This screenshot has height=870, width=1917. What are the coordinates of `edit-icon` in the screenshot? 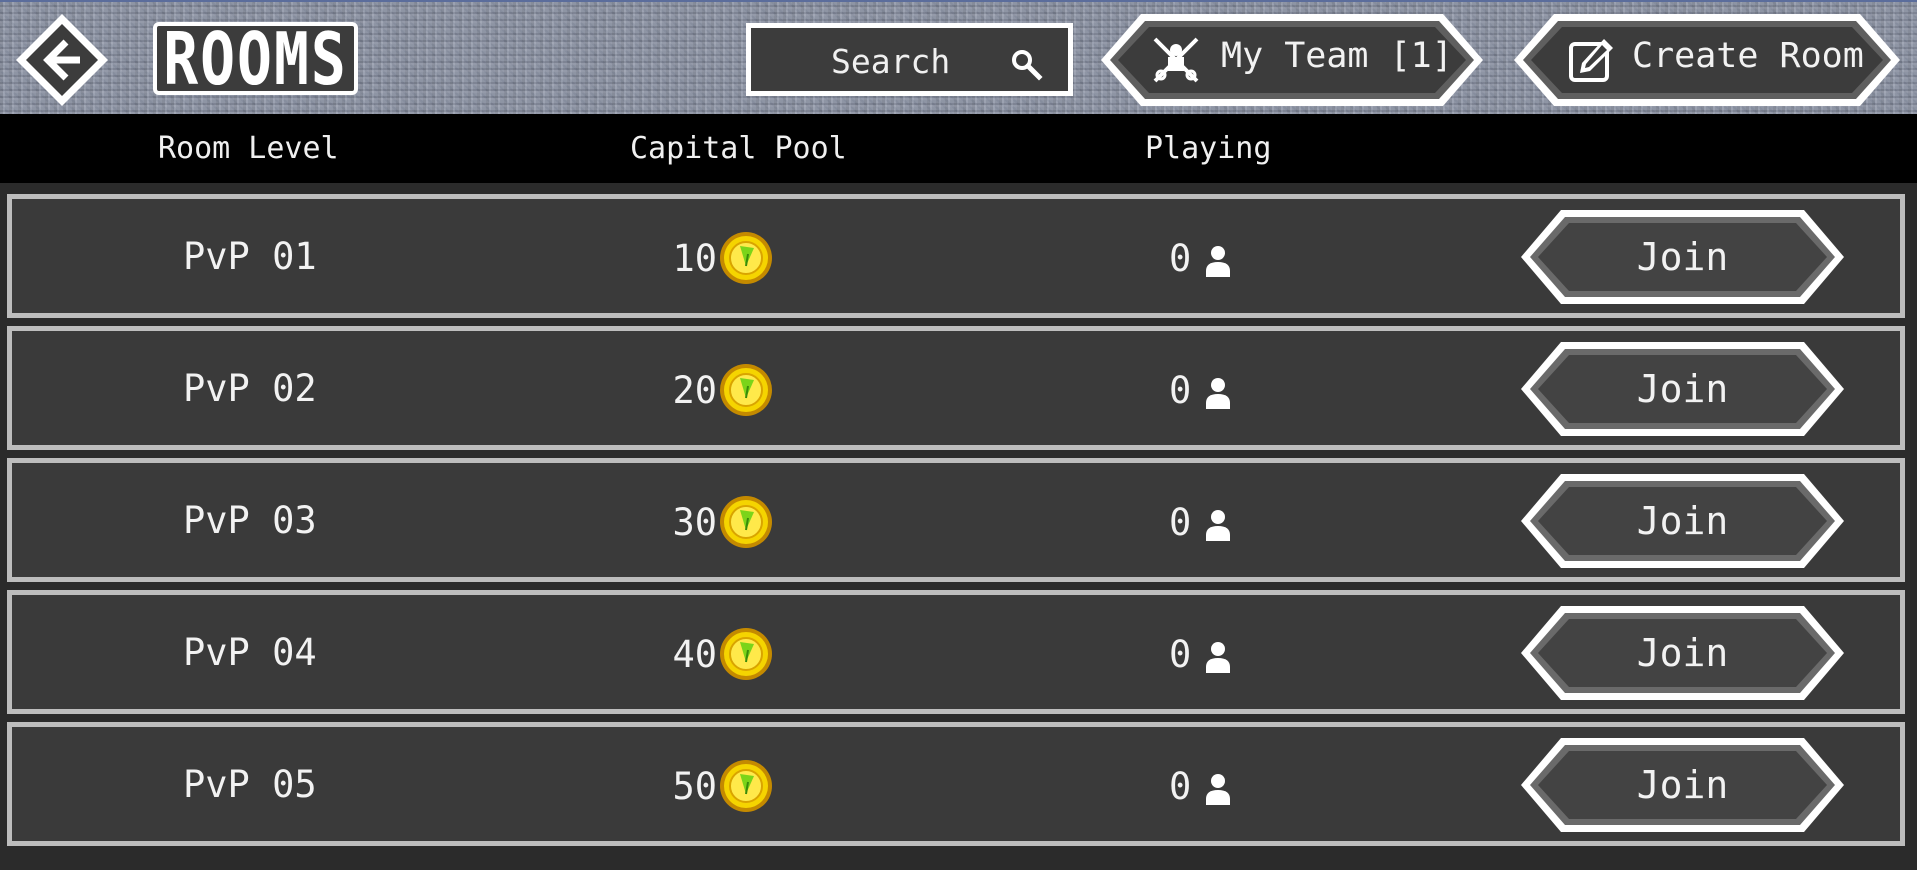 It's located at (1591, 60).